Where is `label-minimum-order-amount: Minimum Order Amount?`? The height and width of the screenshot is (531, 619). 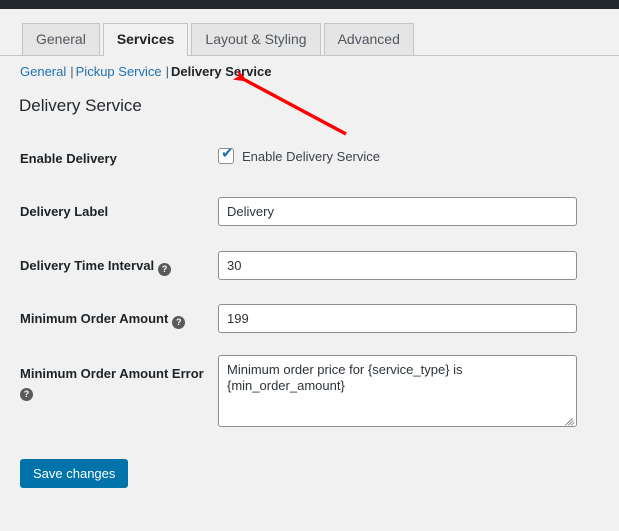 label-minimum-order-amount: Minimum Order Amount? is located at coordinates (112, 319).